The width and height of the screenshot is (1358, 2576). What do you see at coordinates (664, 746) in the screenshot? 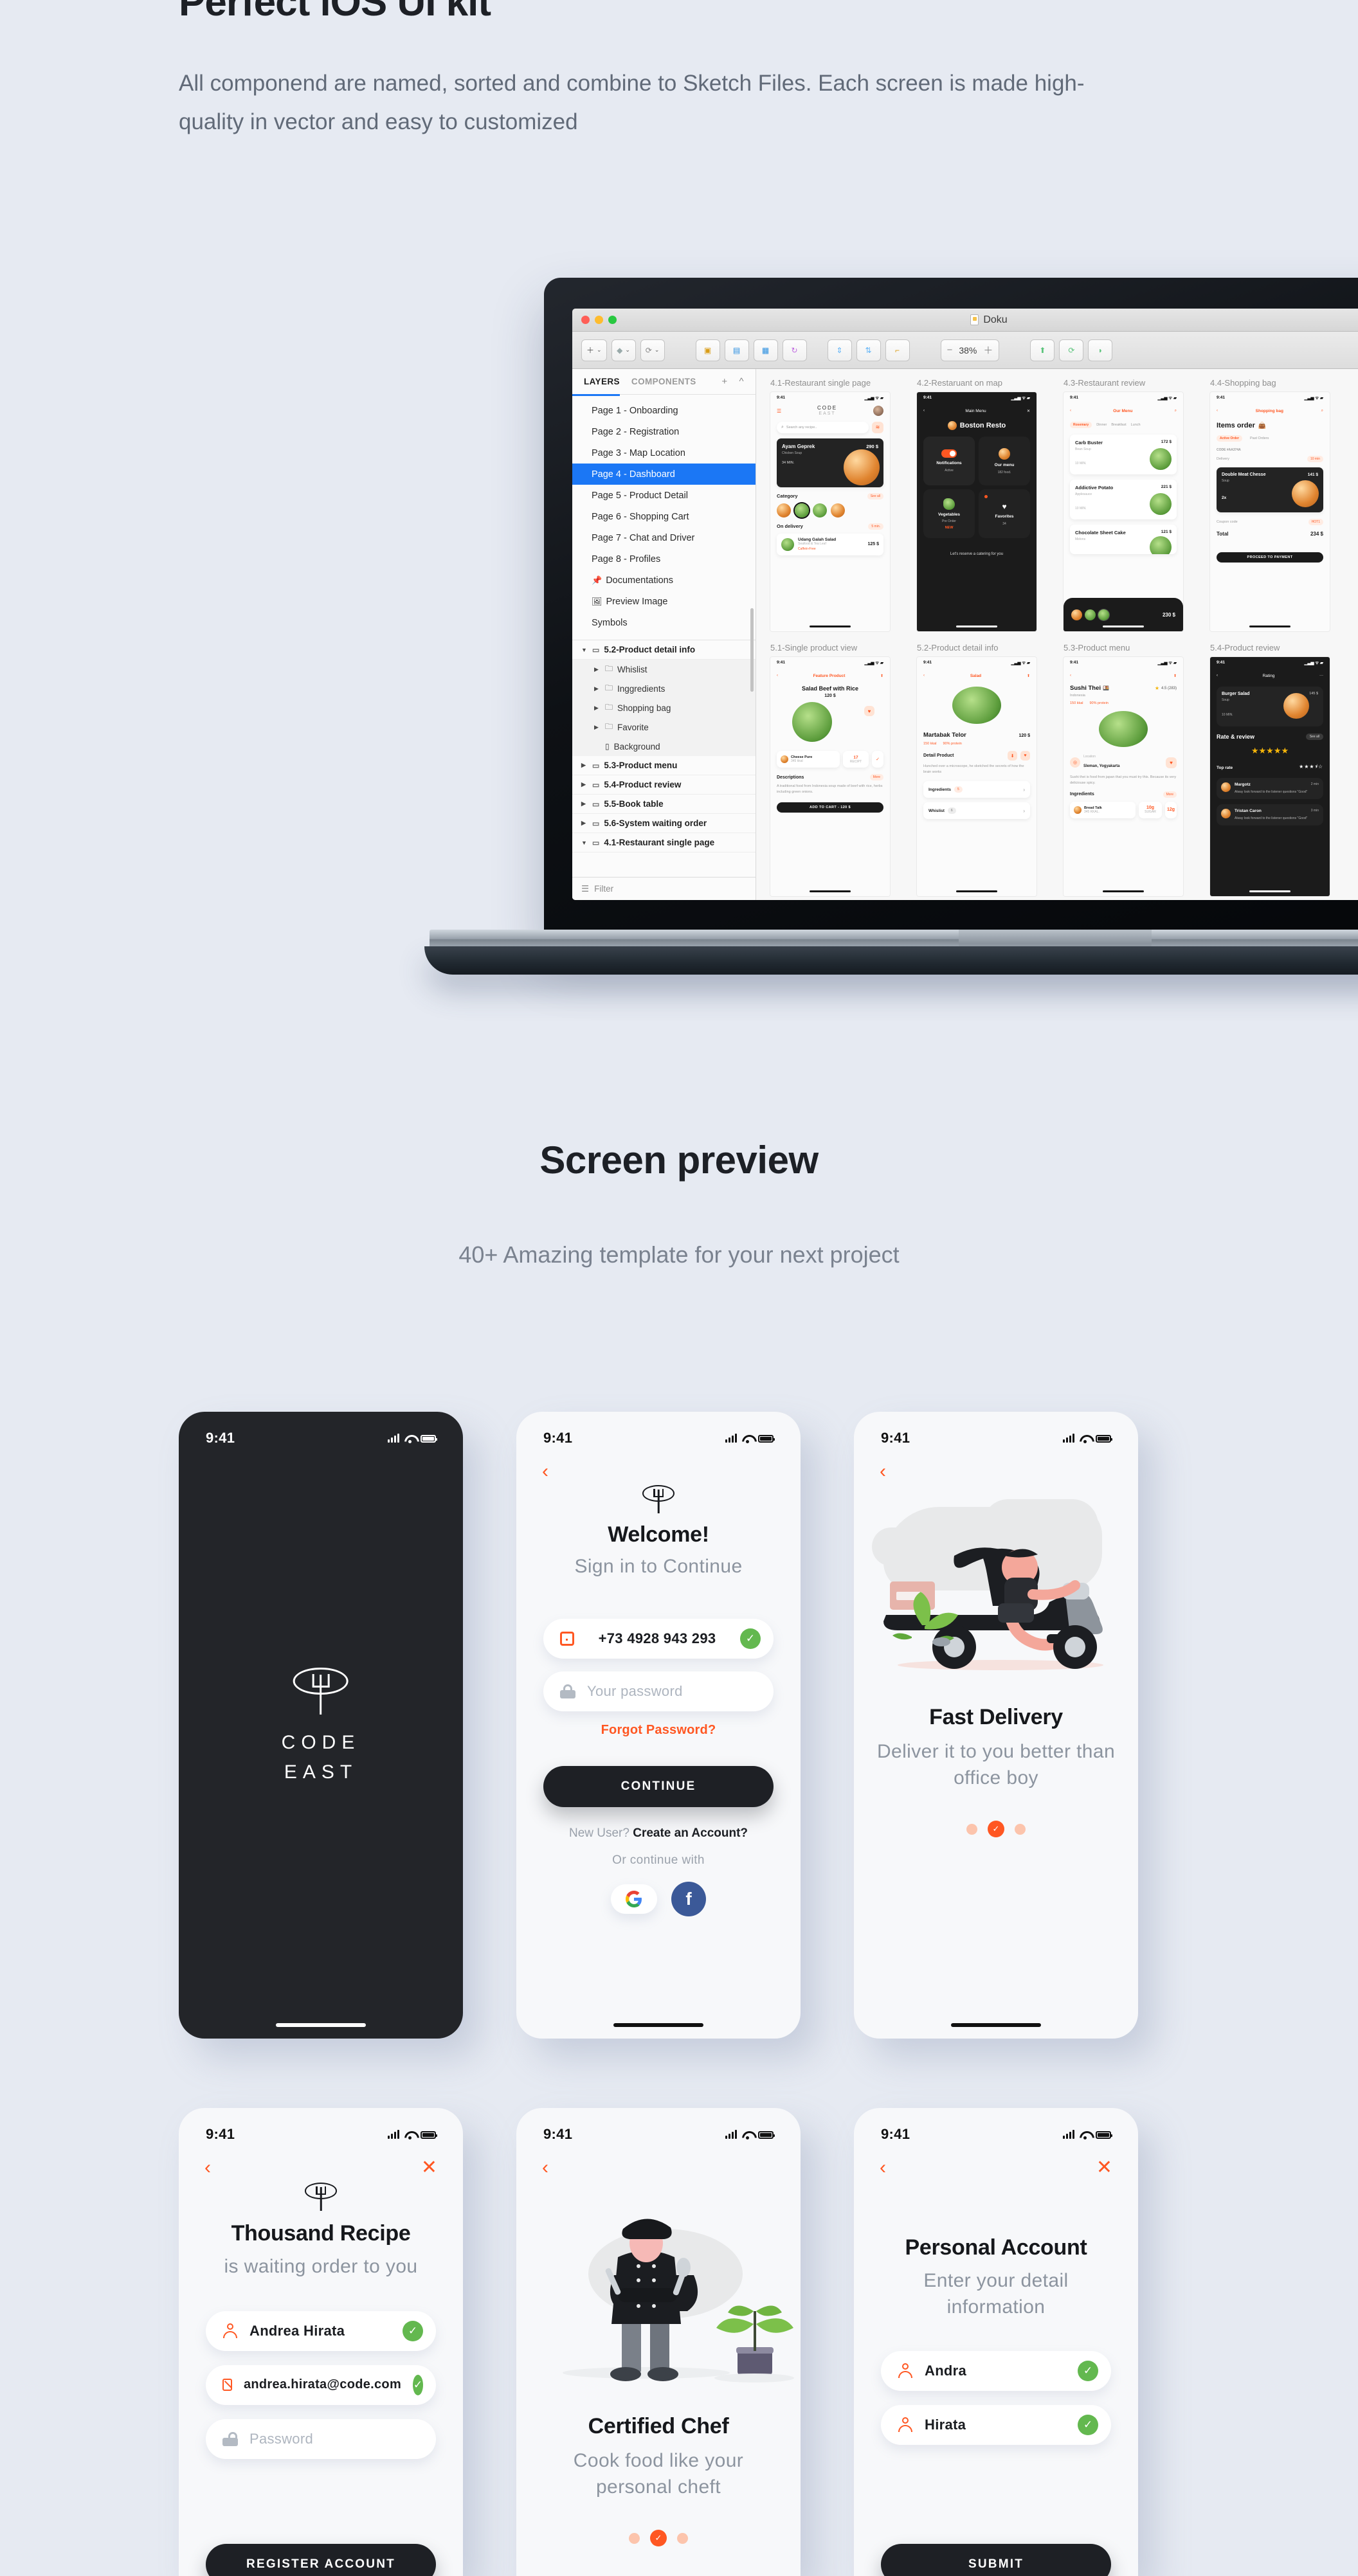
I see `layer-row: ▯ Background` at bounding box center [664, 746].